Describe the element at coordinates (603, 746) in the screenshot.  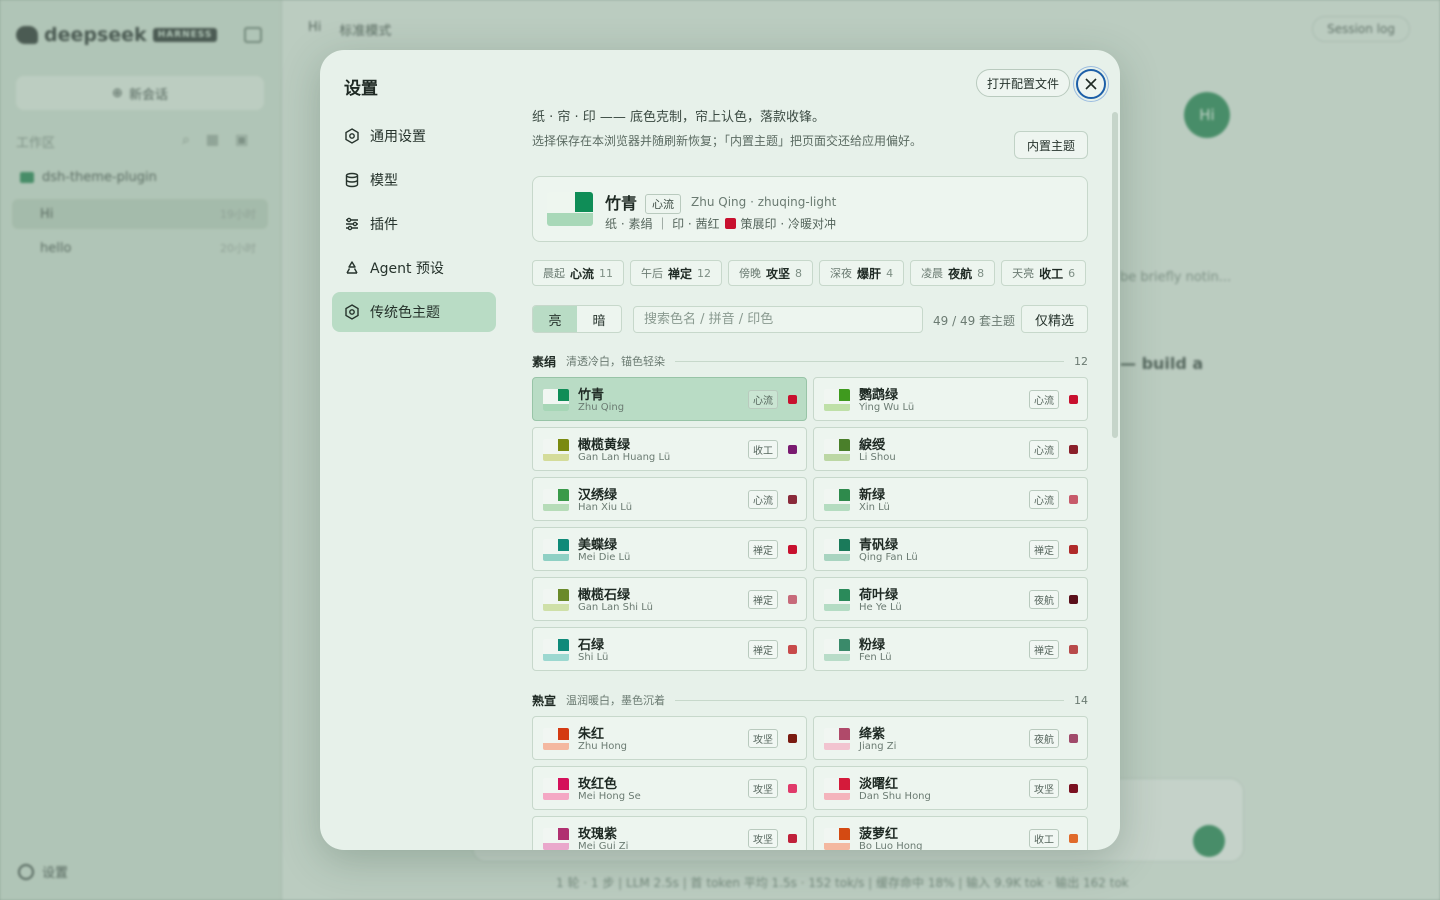
I see `theme-pinyin: Zhu Hong` at that location.